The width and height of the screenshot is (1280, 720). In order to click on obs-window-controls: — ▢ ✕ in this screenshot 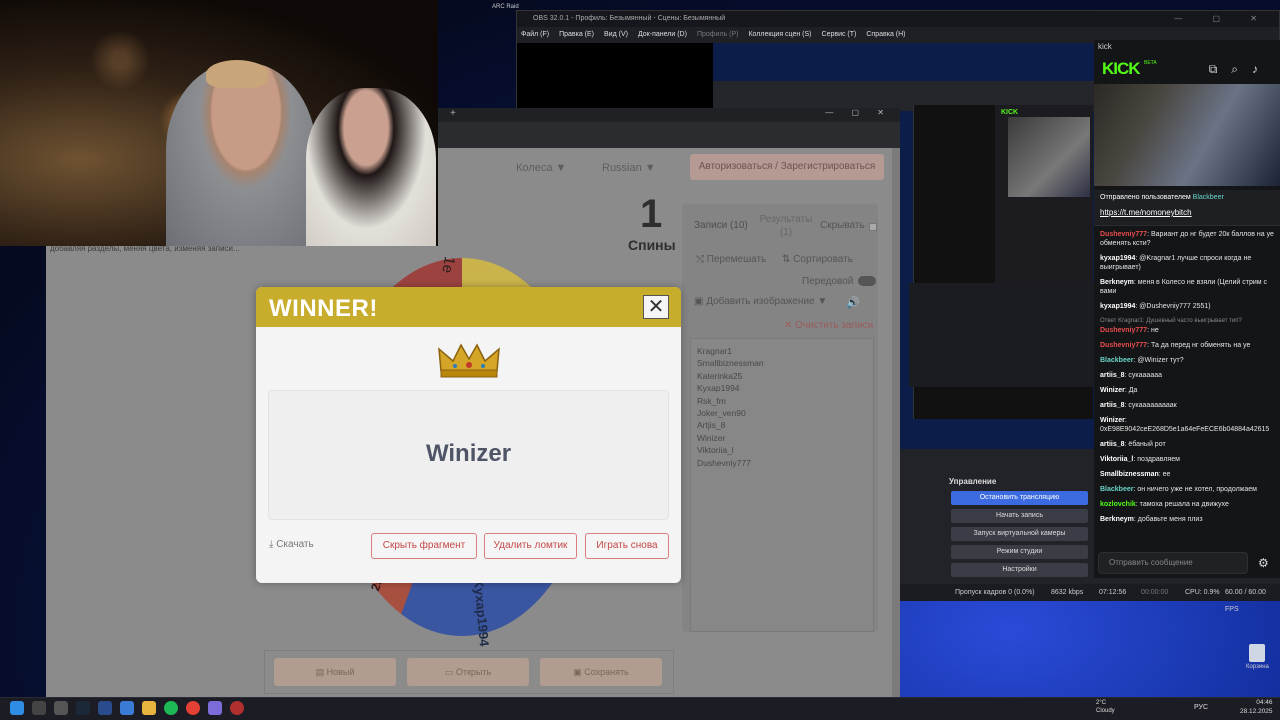, I will do `click(1222, 19)`.